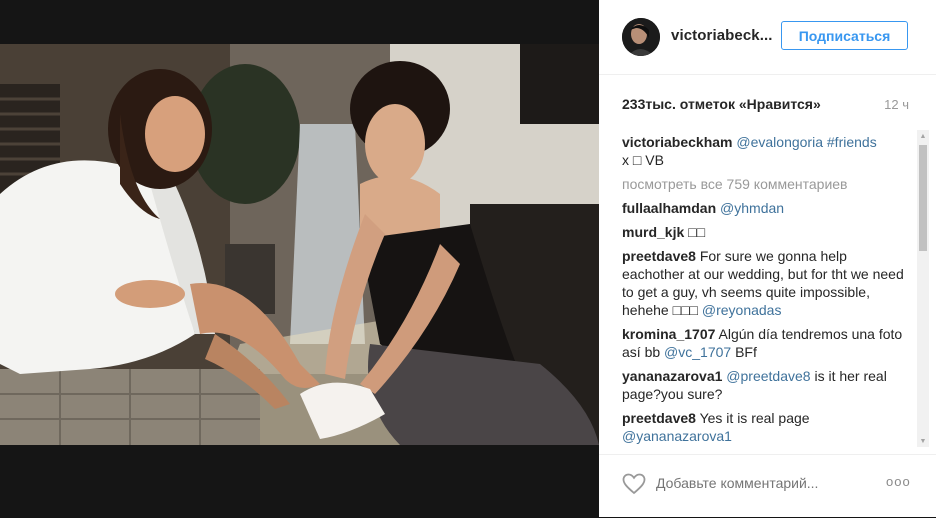 The height and width of the screenshot is (518, 936). I want to click on comment-mention: @preetdave8, so click(768, 376).